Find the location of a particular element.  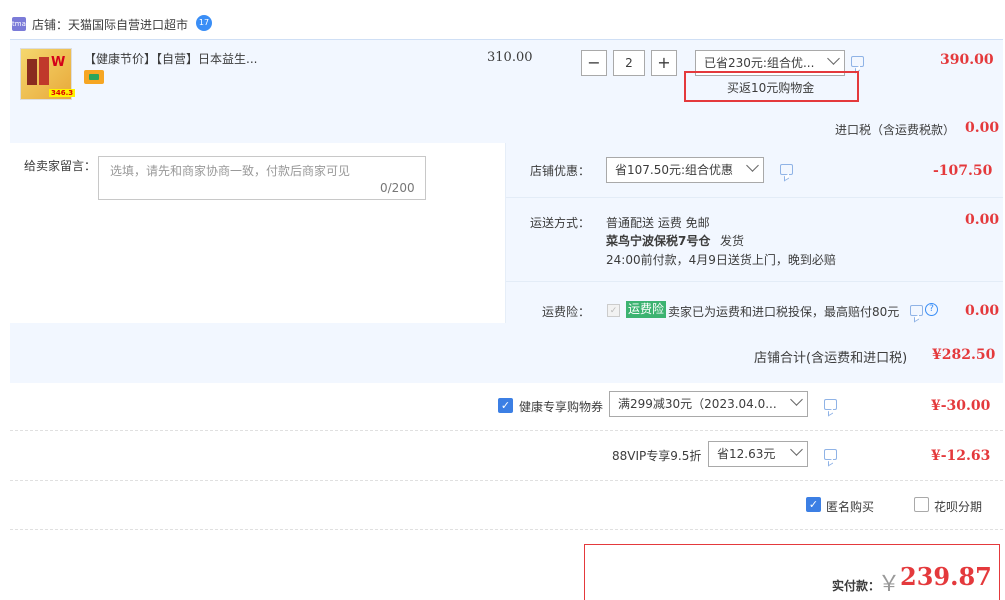

quantity-stepper: − 2 + is located at coordinates (629, 63).